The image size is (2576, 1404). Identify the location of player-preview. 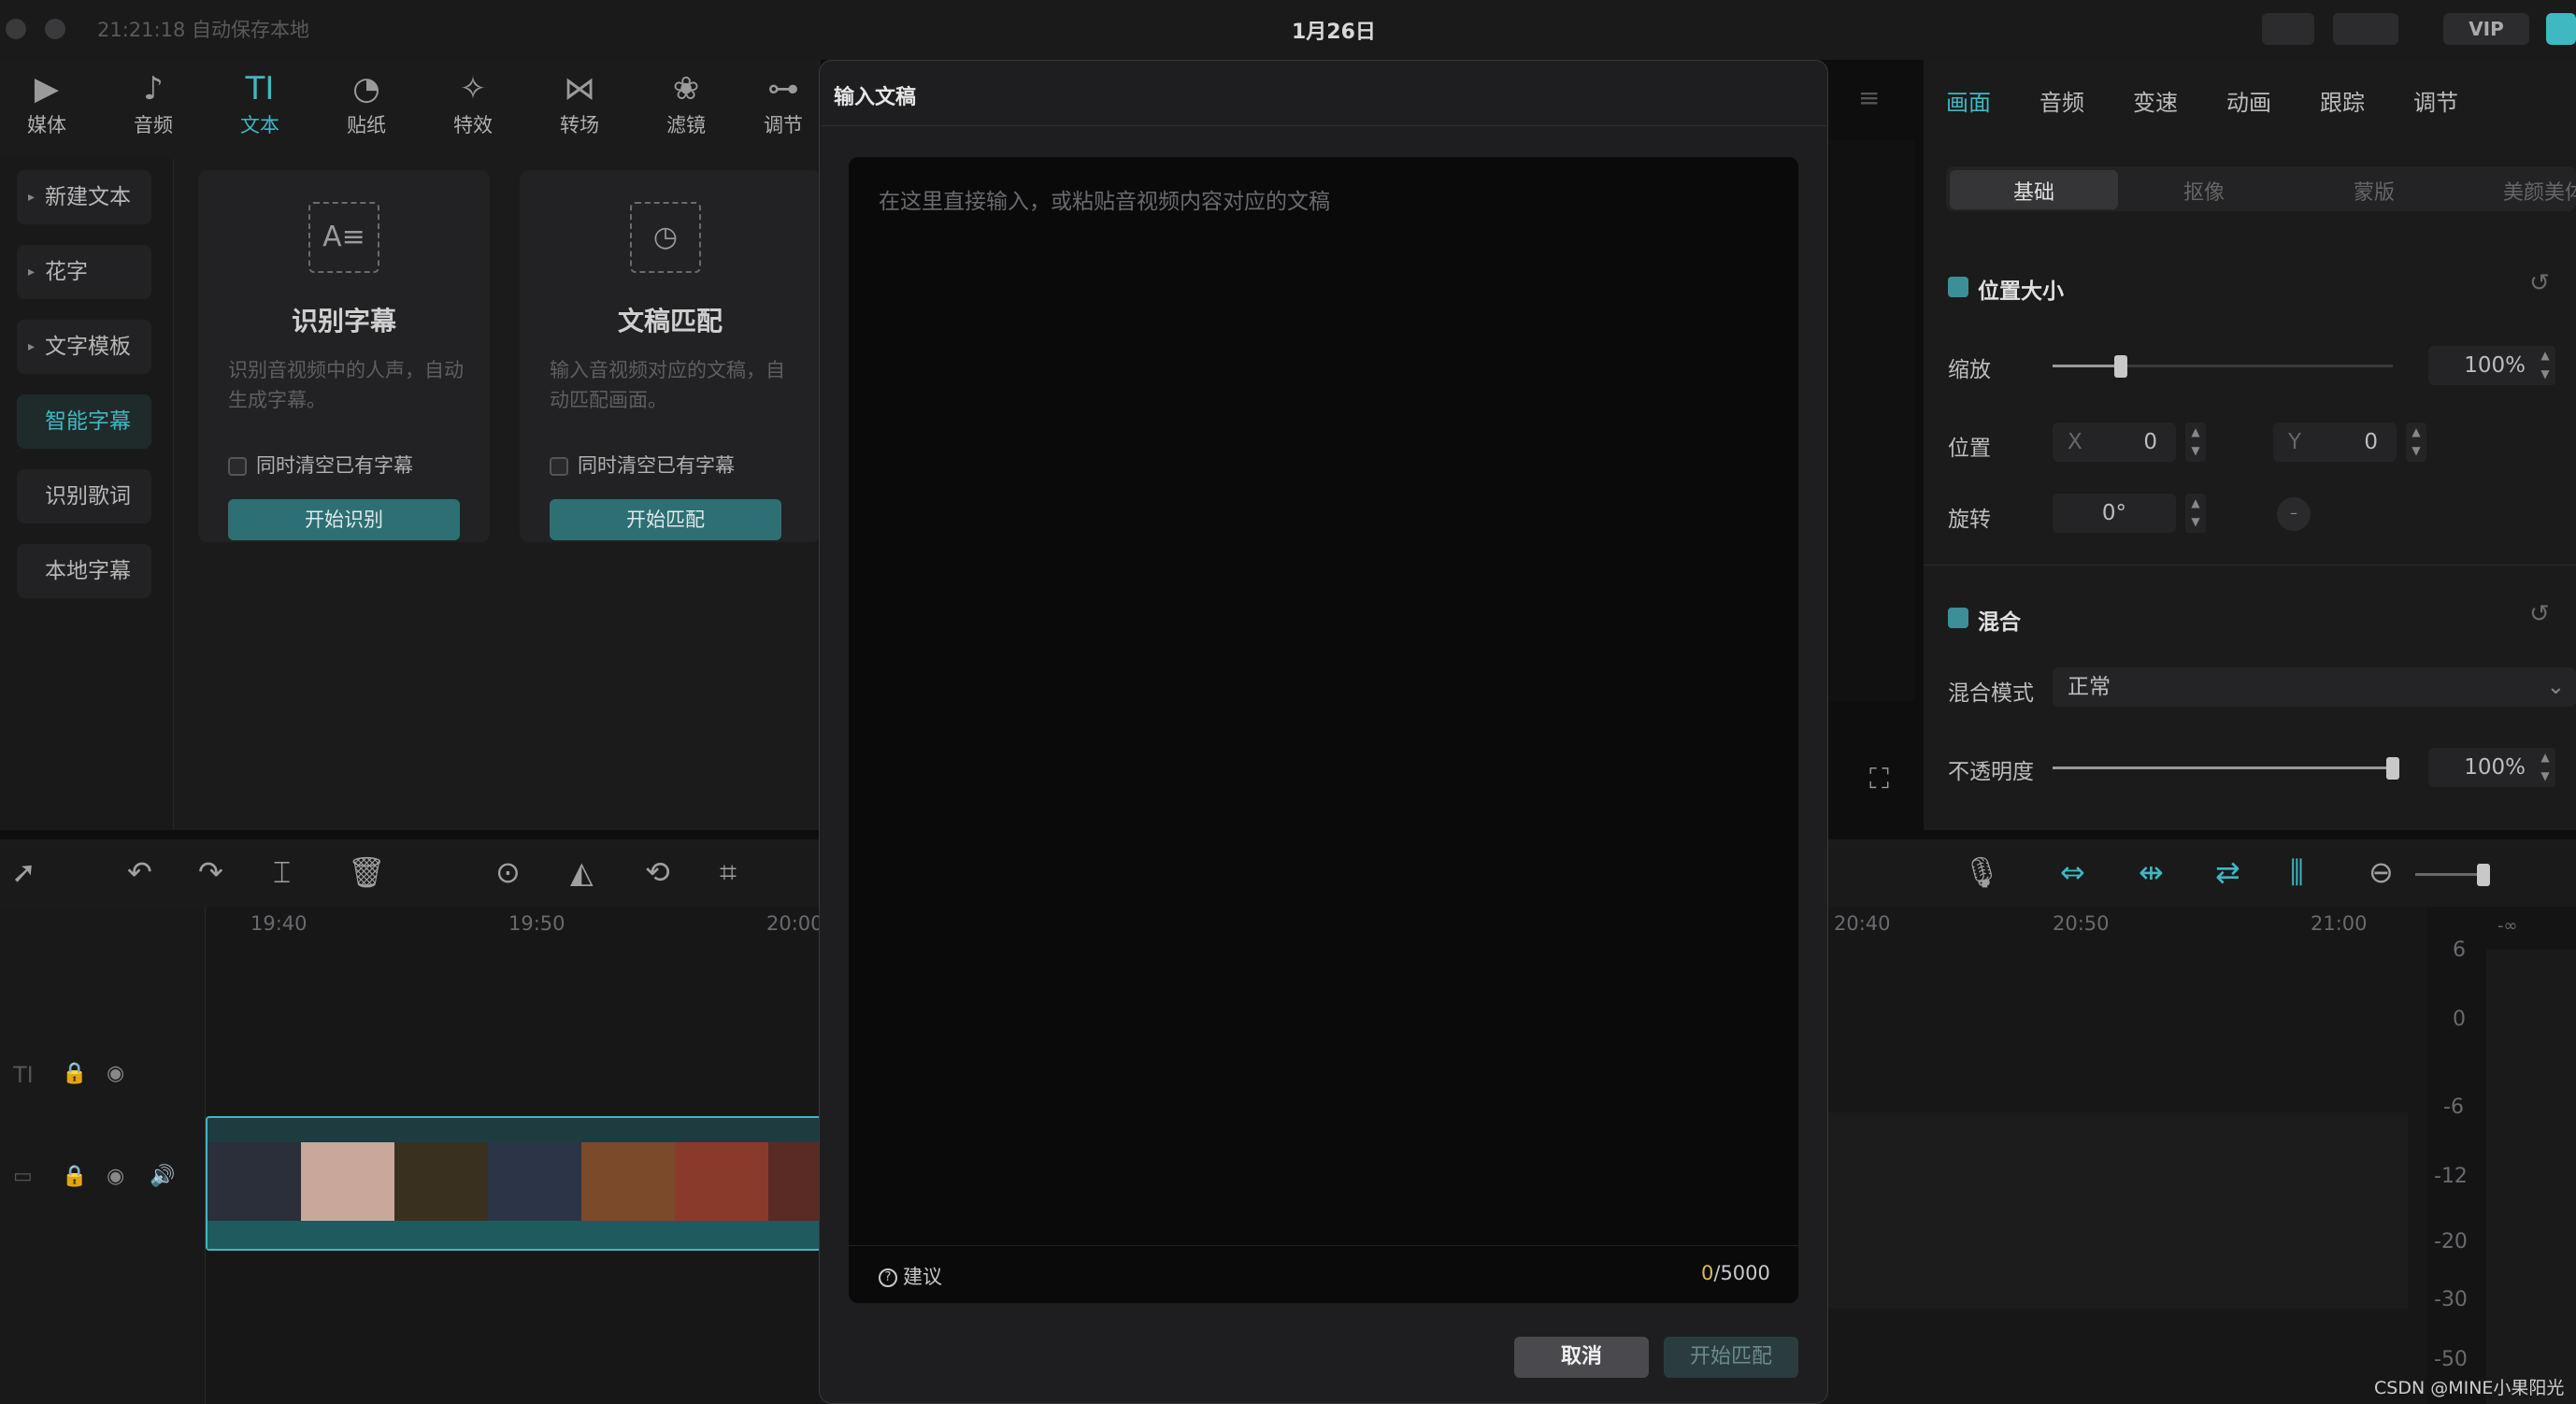
(1872, 420).